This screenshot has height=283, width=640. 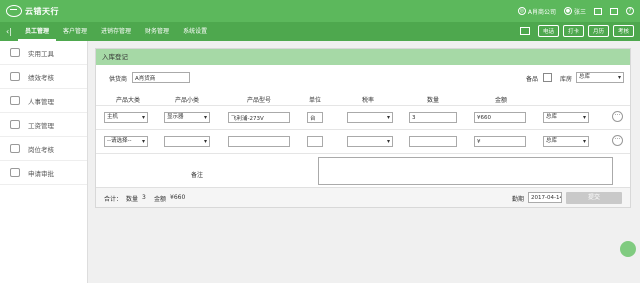 I want to click on total-label: 合计：, so click(x=113, y=199).